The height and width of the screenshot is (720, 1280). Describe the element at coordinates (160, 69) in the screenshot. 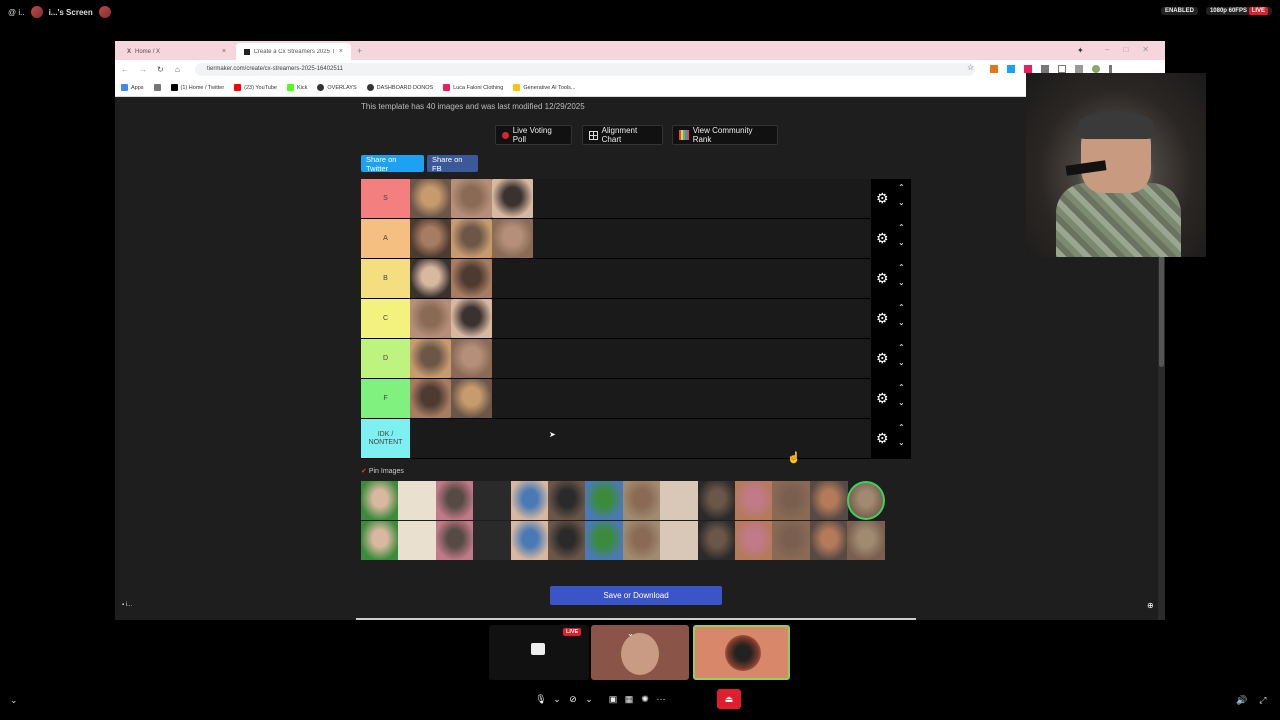

I see `reload-icon: ↻` at that location.